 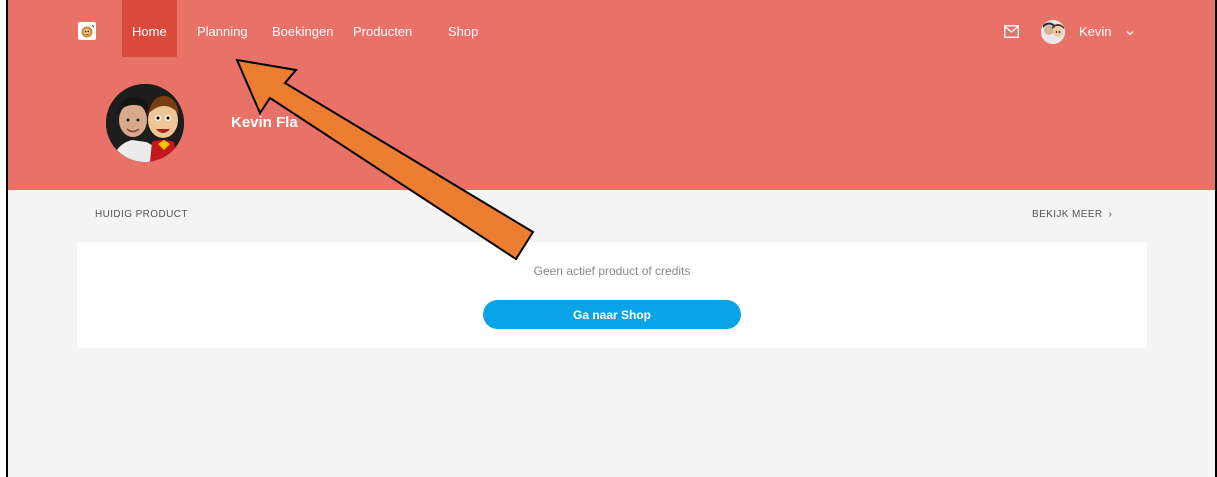 What do you see at coordinates (302, 28) in the screenshot?
I see `nav-boekingen: Boekingen` at bounding box center [302, 28].